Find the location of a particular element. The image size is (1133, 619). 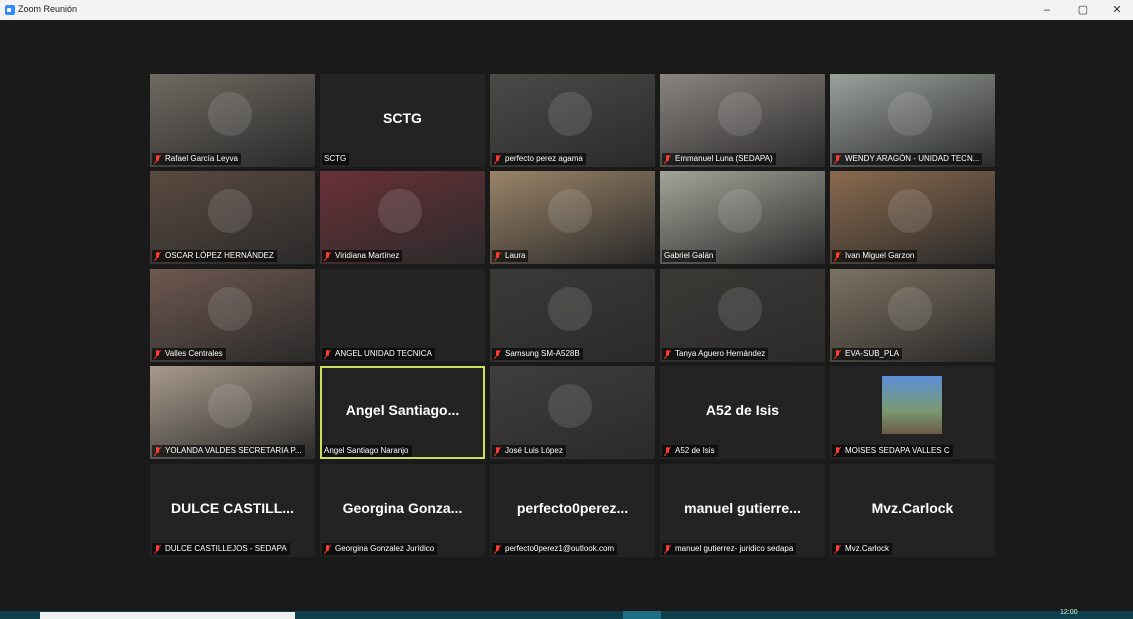

participant-tile: Laura is located at coordinates (572, 217).